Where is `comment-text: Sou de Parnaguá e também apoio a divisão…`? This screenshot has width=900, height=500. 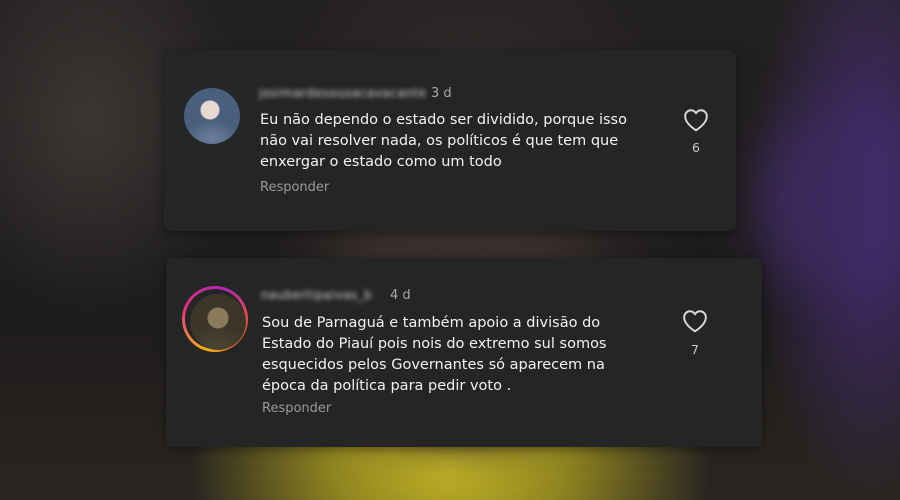 comment-text: Sou de Parnaguá e também apoio a divisão… is located at coordinates (434, 355).